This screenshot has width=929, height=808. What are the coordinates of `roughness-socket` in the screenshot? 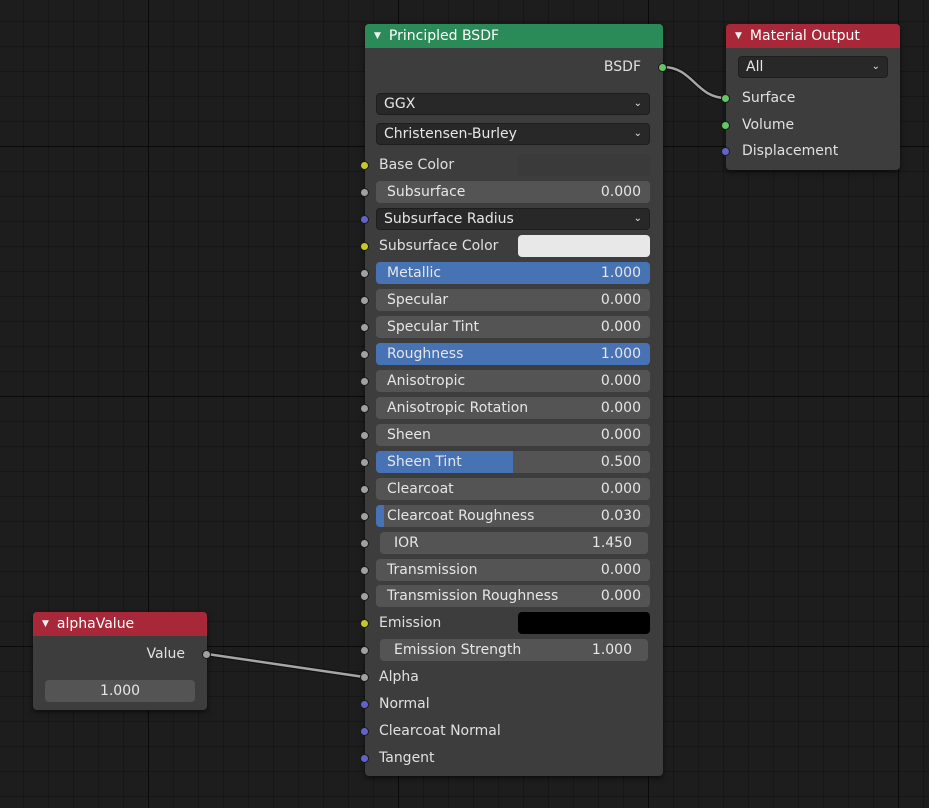 It's located at (364, 354).